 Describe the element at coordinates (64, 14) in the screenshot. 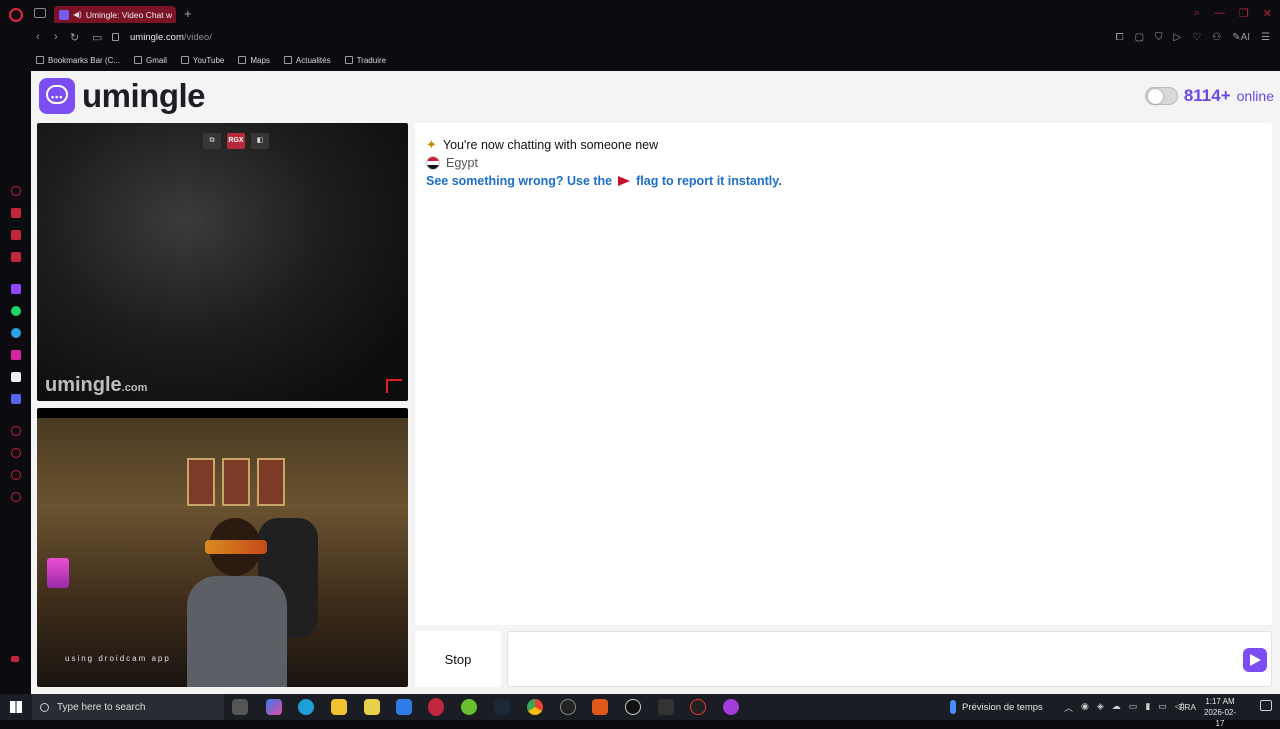

I see `umingle-favicon-icon` at that location.